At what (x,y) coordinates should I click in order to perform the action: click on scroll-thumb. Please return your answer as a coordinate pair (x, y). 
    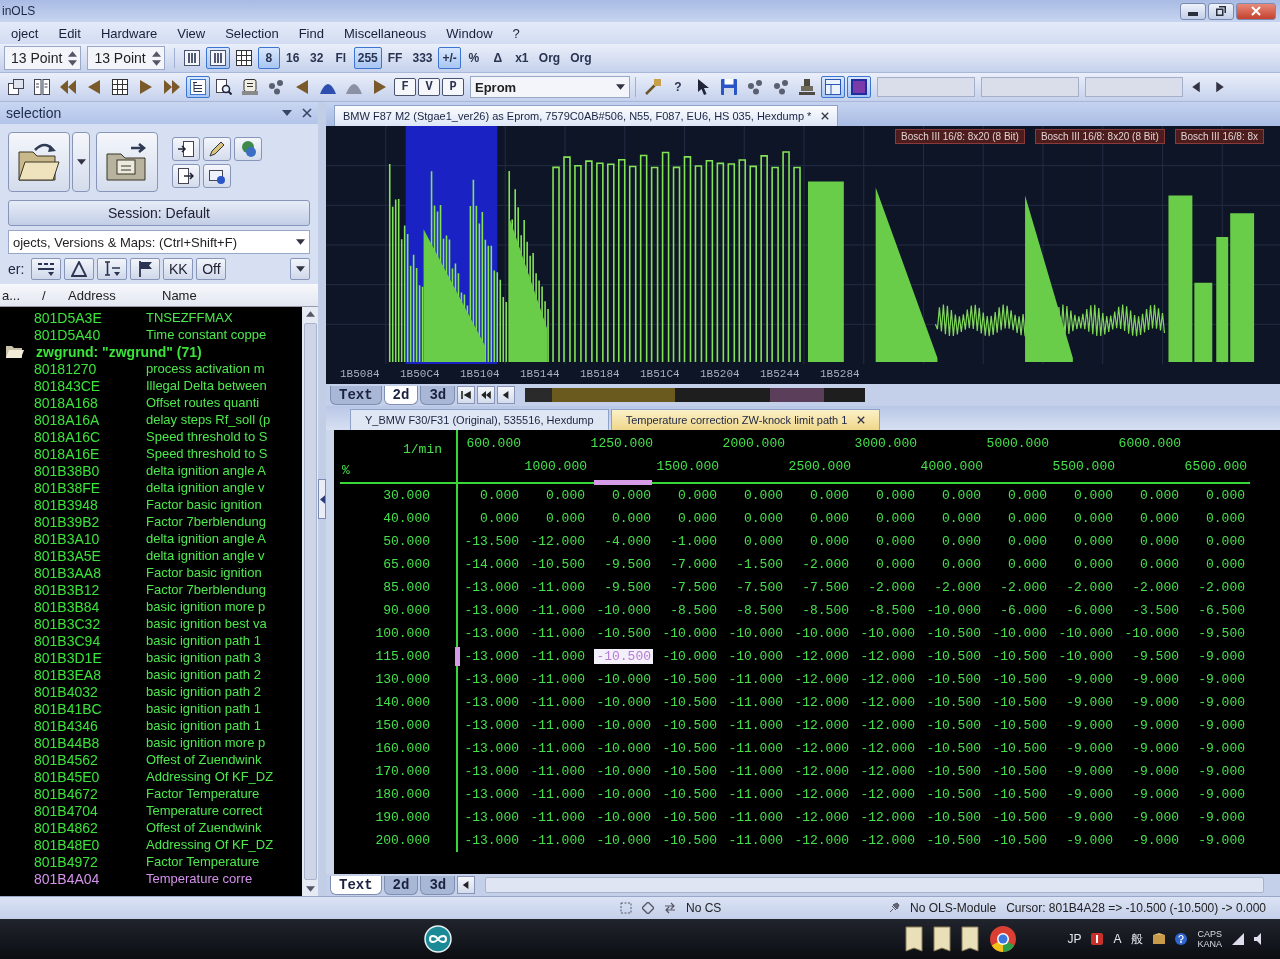
    Looking at the image, I should click on (310, 601).